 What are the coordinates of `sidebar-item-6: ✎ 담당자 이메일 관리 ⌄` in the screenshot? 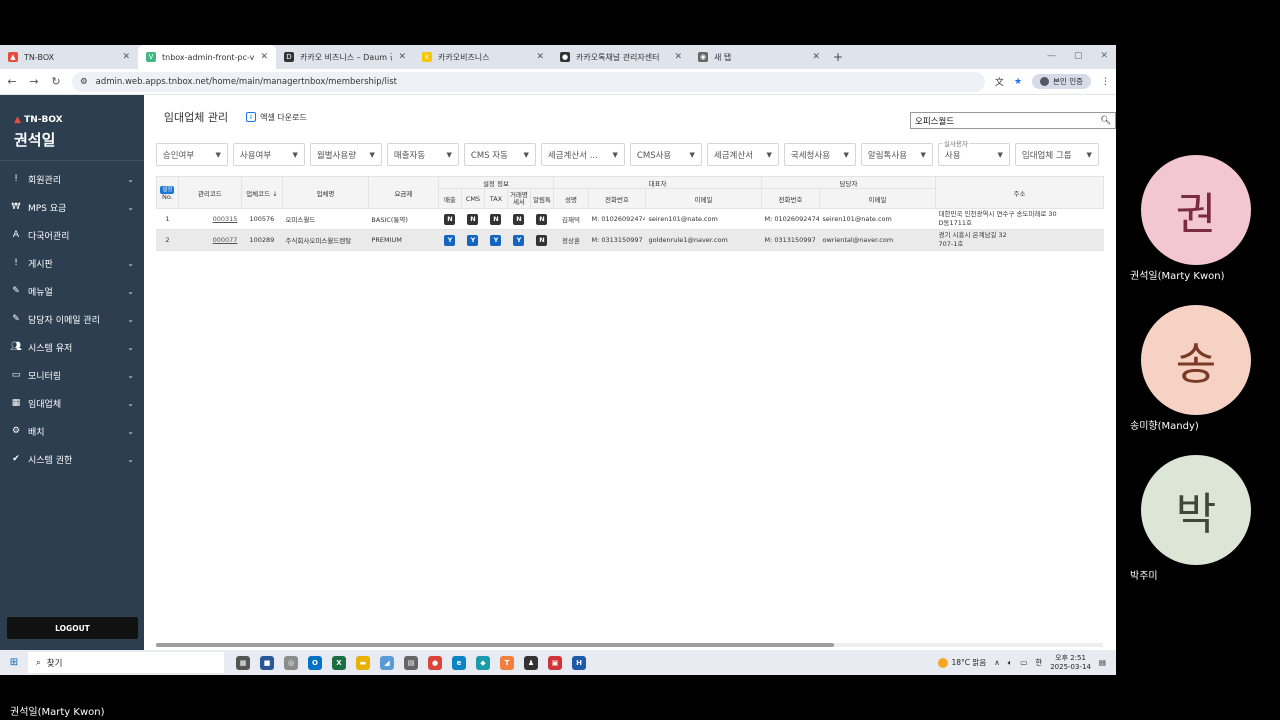 It's located at (72, 319).